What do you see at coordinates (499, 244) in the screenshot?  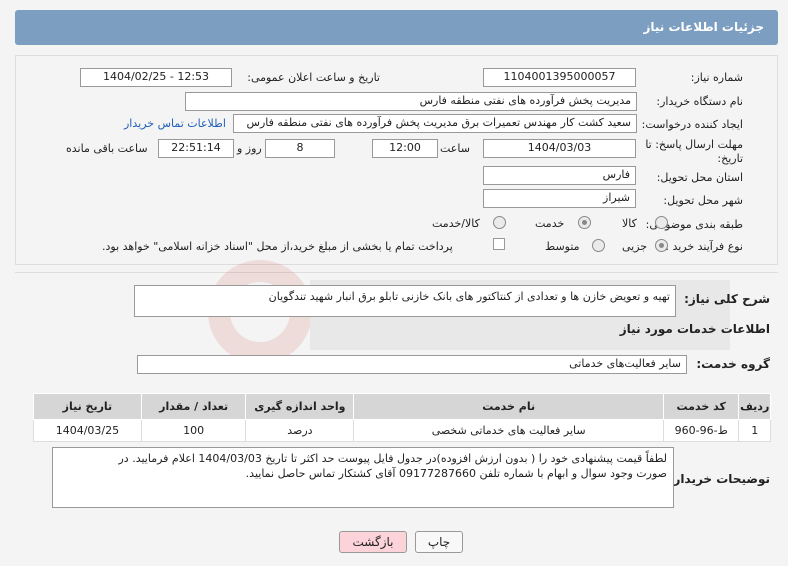 I see `treasury-payment-checkbox` at bounding box center [499, 244].